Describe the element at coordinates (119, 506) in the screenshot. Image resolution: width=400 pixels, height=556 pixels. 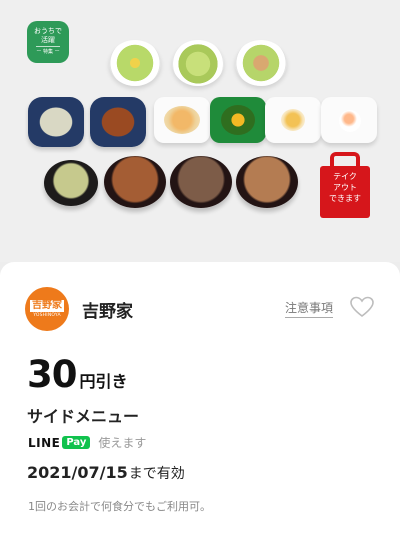
I see `coupon-footnote: 1回のお会計で何食分でもご利用可。` at that location.